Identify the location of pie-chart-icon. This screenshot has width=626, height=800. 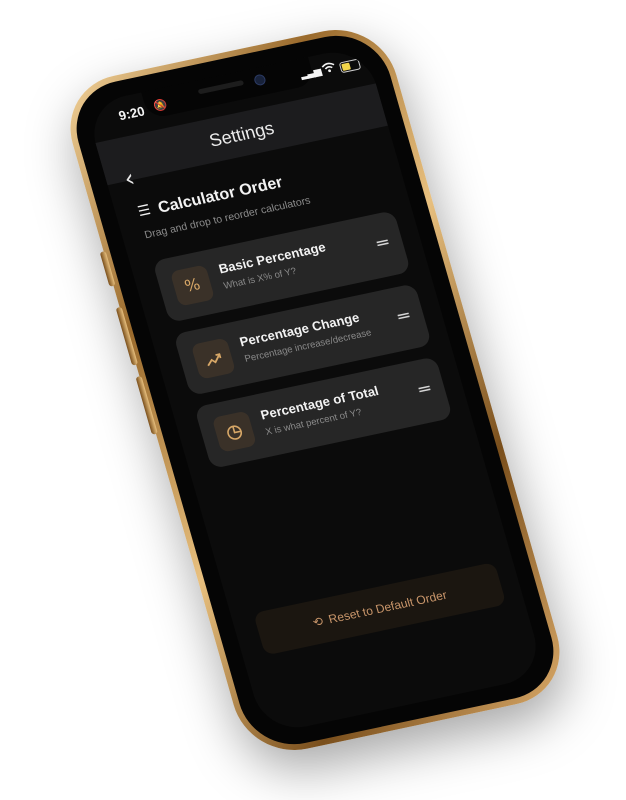
(234, 431).